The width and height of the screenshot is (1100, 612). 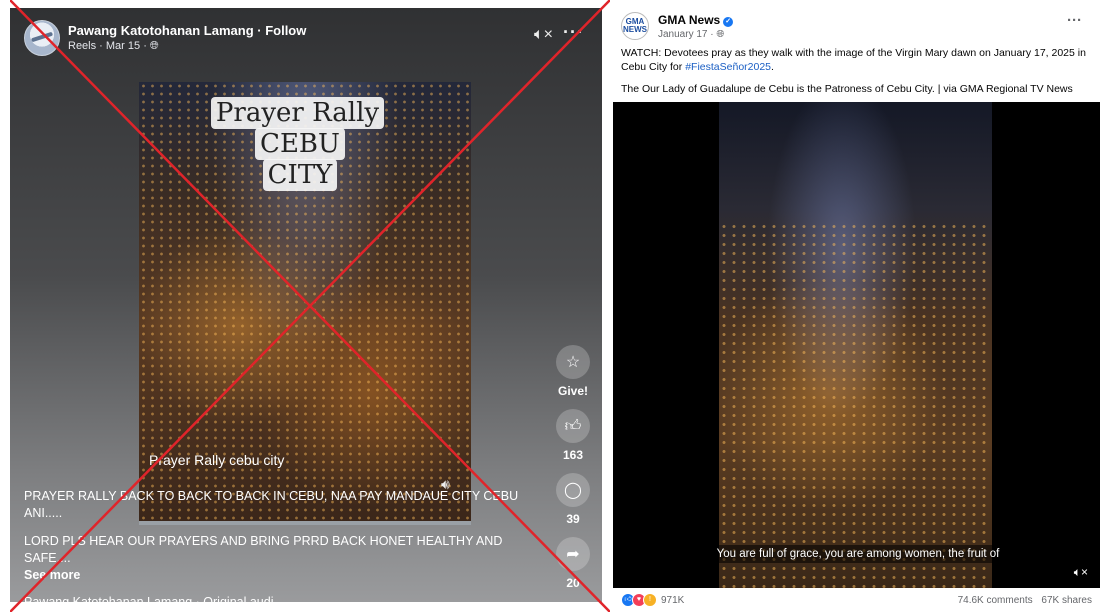 What do you see at coordinates (686, 34) in the screenshot?
I see `post-date: January 17 ·` at bounding box center [686, 34].